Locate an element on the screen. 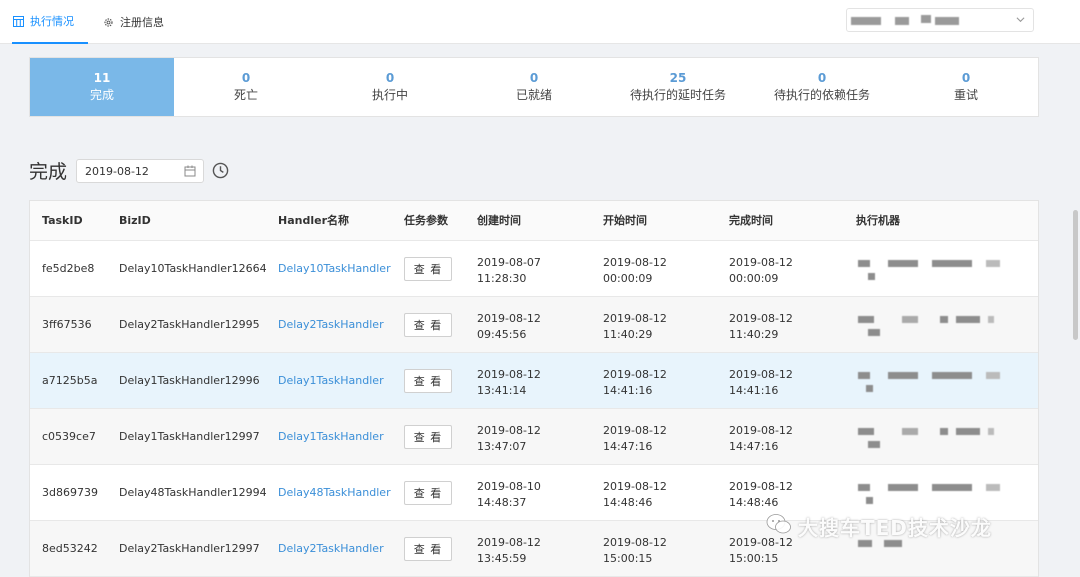 This screenshot has width=1080, height=577. col-created: 创建时间 is located at coordinates (499, 220).